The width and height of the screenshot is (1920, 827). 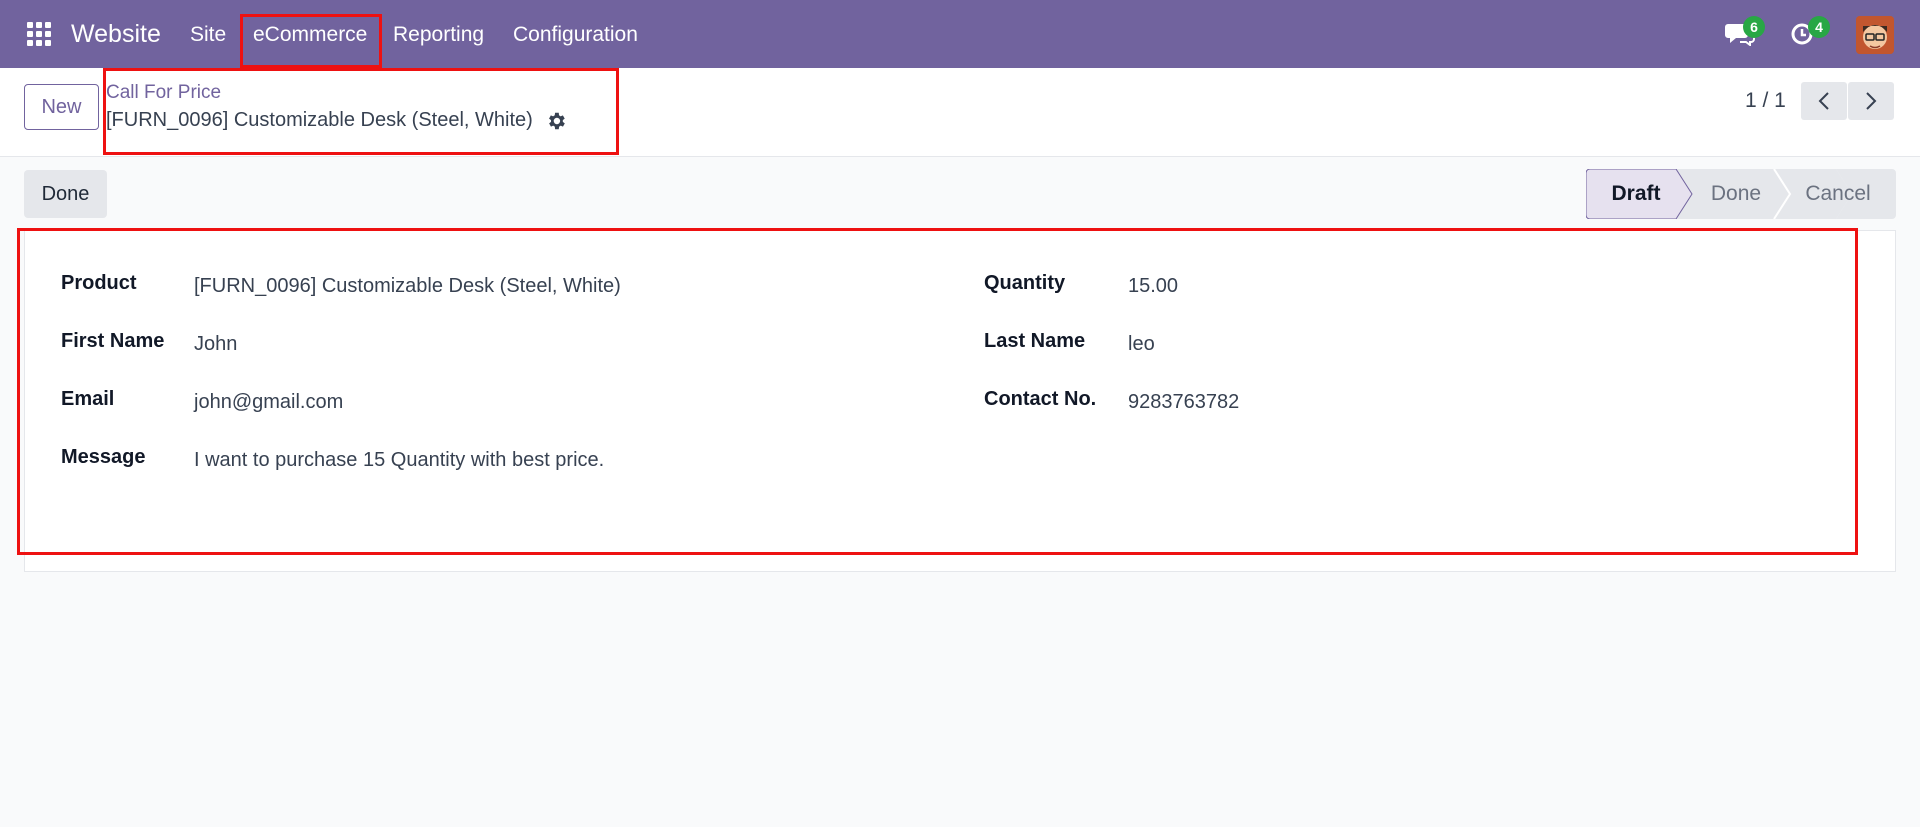 What do you see at coordinates (208, 35) in the screenshot?
I see `menu-site: Site` at bounding box center [208, 35].